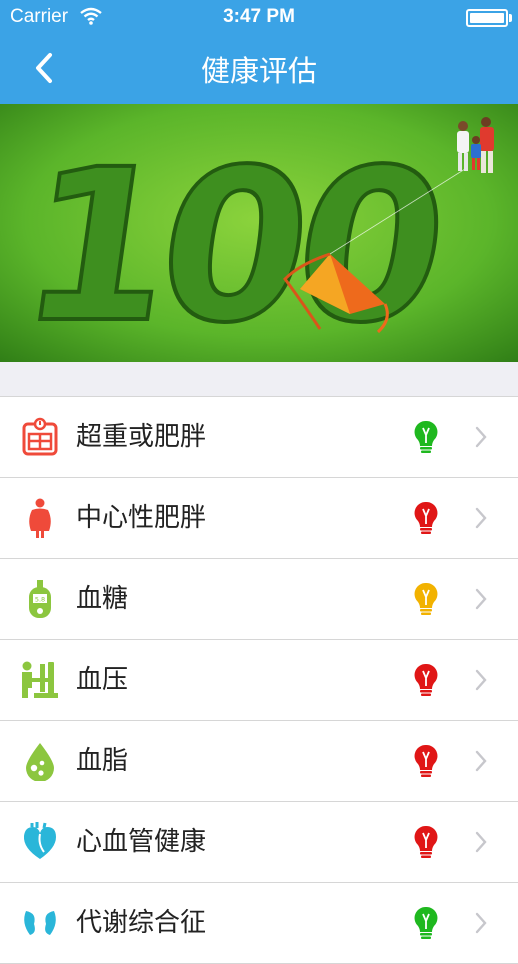 The image size is (518, 964). I want to click on list-item: 血压, so click(259, 680).